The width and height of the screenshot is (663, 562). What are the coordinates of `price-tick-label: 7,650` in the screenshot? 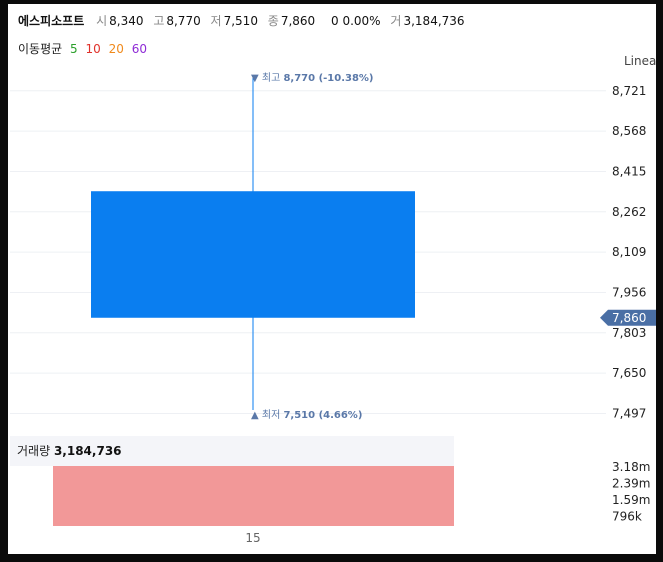 It's located at (629, 373).